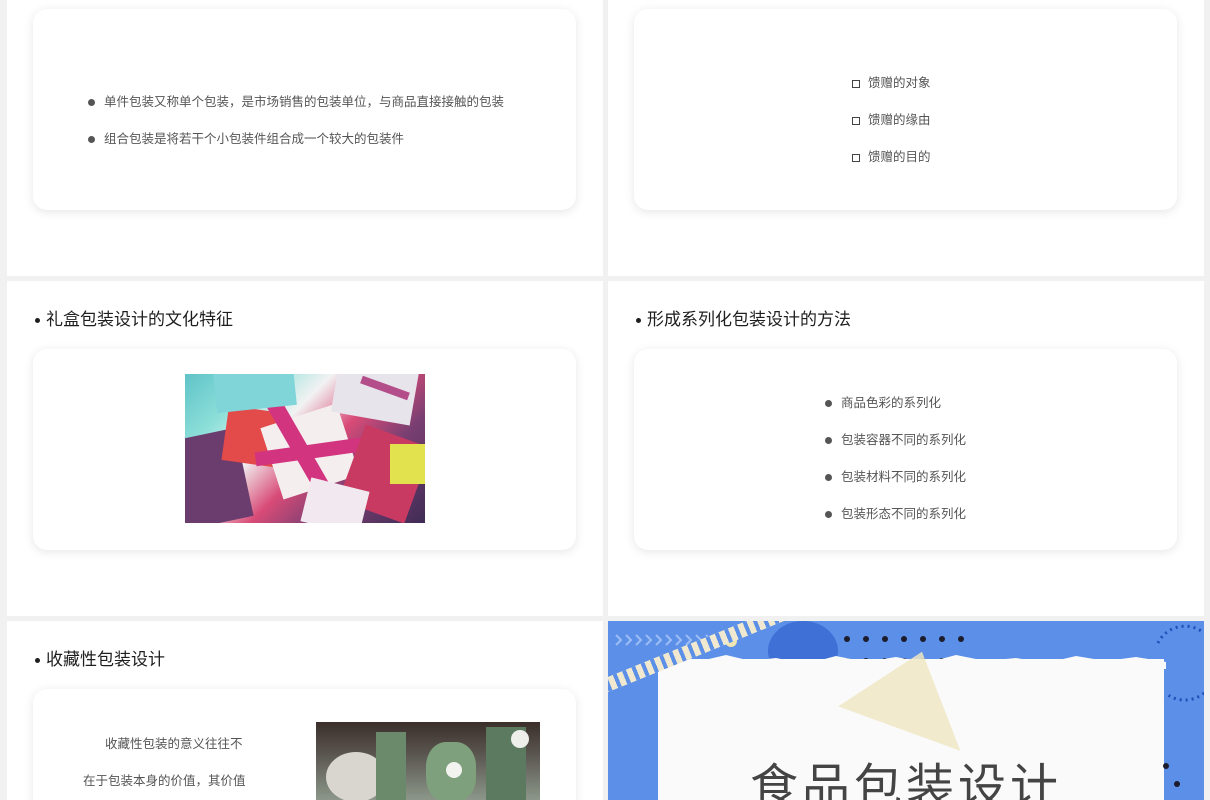 The image size is (1210, 800). Describe the element at coordinates (899, 156) in the screenshot. I see `bullet-text: 馈赠的目的` at that location.